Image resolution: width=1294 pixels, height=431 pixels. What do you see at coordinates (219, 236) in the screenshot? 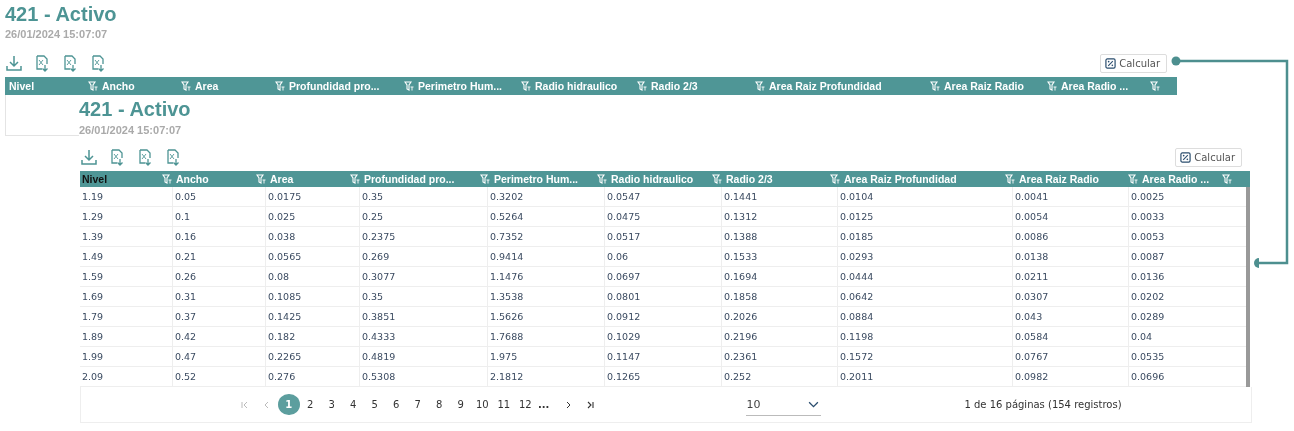
I see `table-cell: 0.16` at bounding box center [219, 236].